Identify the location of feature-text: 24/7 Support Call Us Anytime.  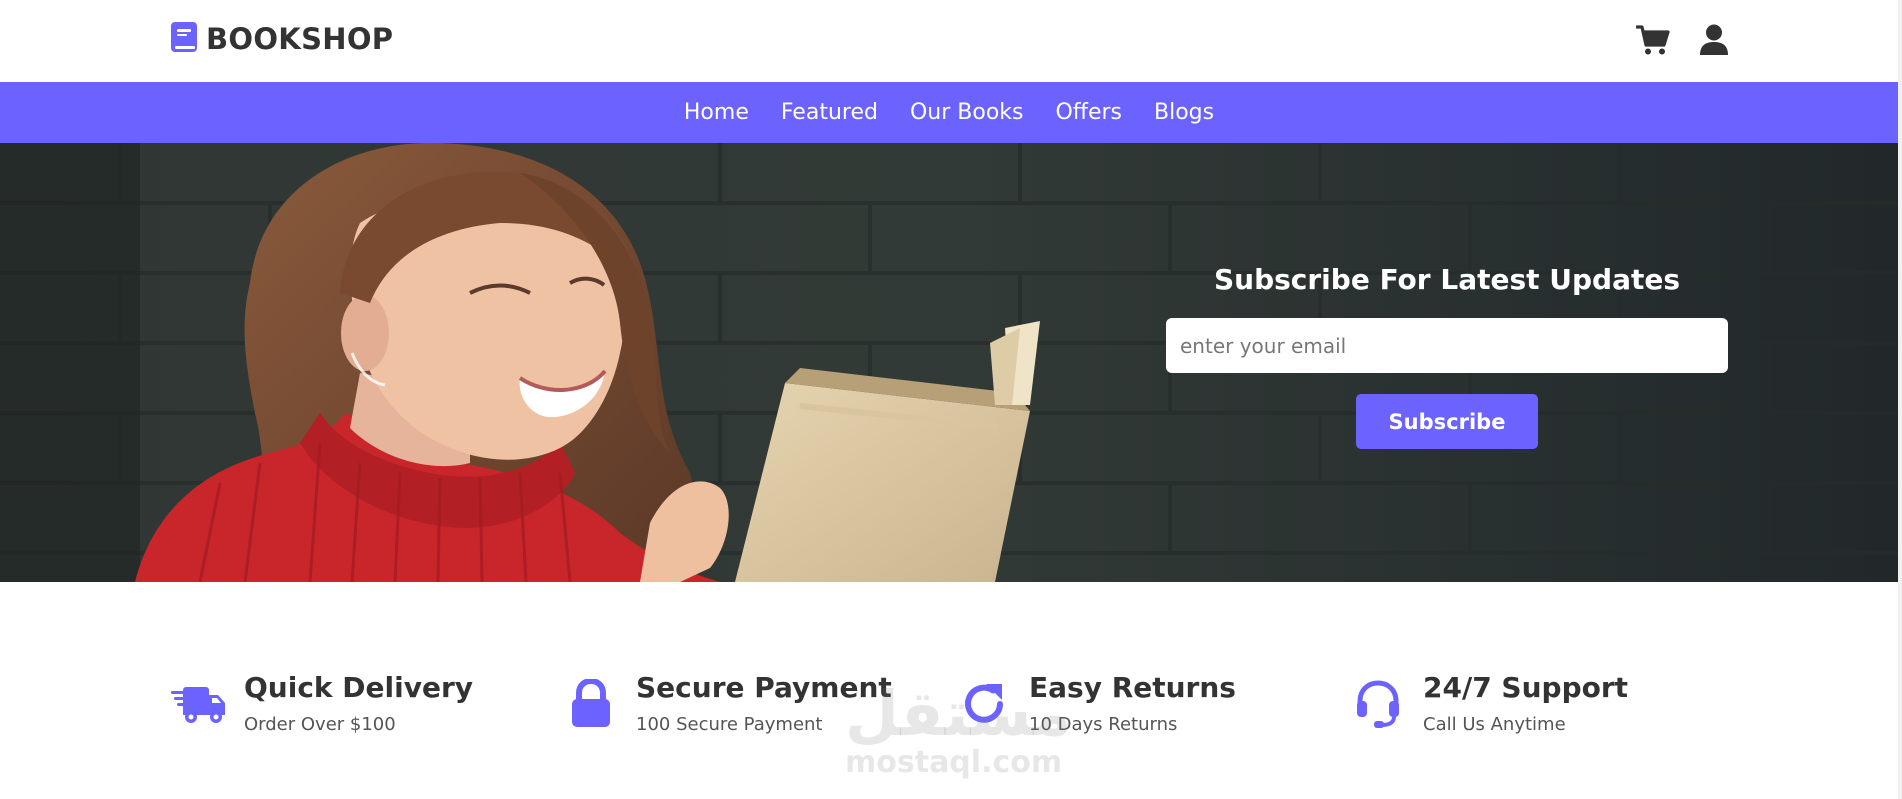
(1525, 702).